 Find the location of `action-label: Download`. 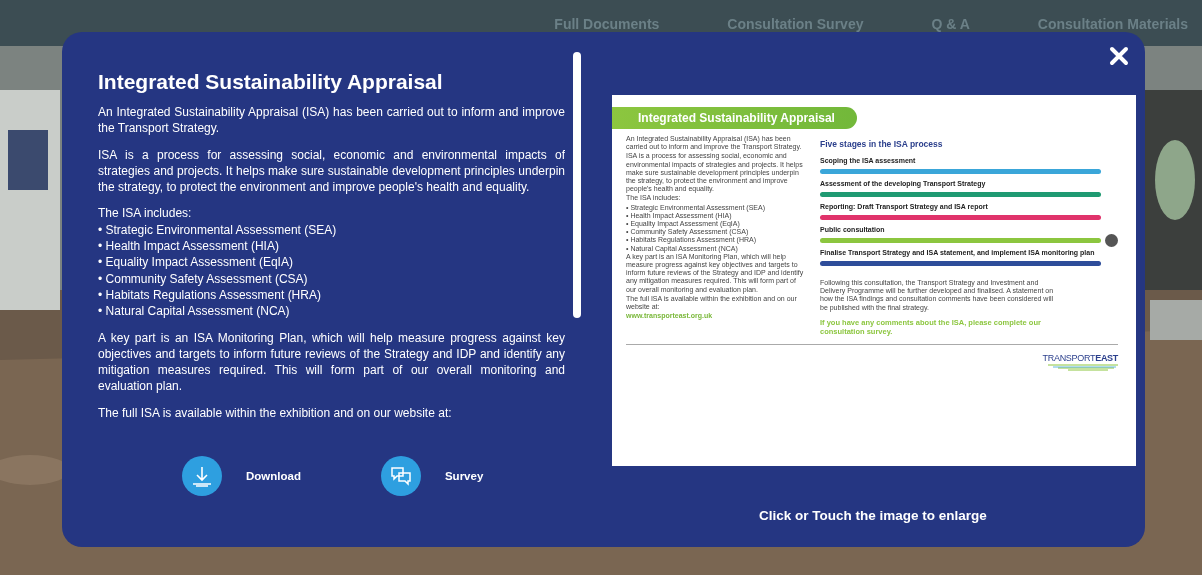

action-label: Download is located at coordinates (273, 476).